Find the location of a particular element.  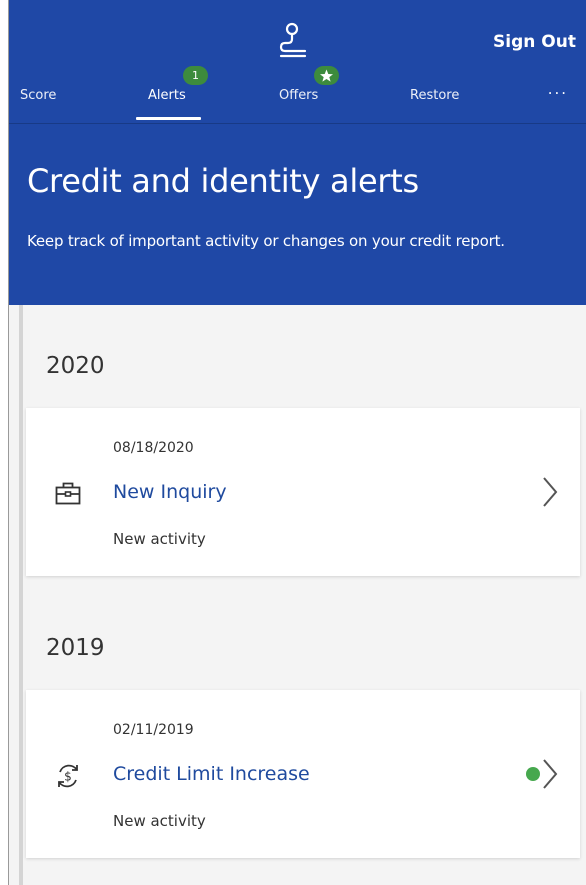

star-icon is located at coordinates (326, 75).